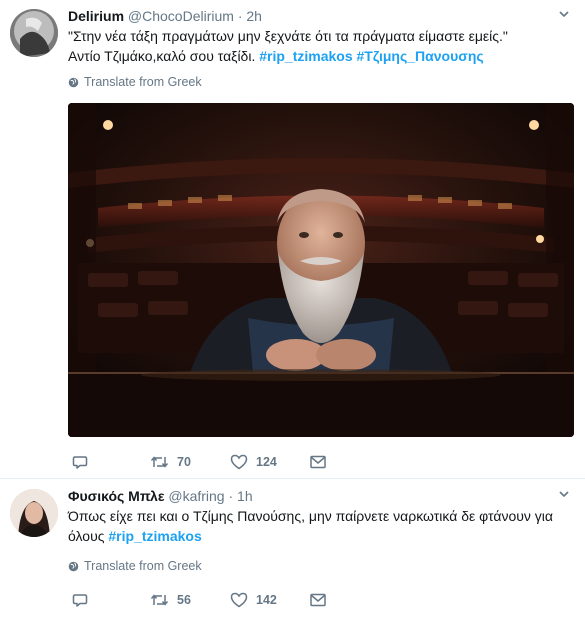 This screenshot has width=585, height=623. Describe the element at coordinates (164, 56) in the screenshot. I see `tweet-text-plain: Αντίο Τζιμάκο,καλό σου ταξίδι.` at that location.